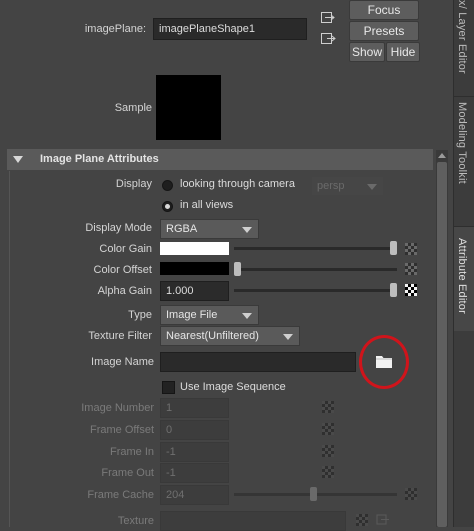 Image resolution: width=474 pixels, height=531 pixels. I want to click on frame-in-label: Frame In, so click(131, 452).